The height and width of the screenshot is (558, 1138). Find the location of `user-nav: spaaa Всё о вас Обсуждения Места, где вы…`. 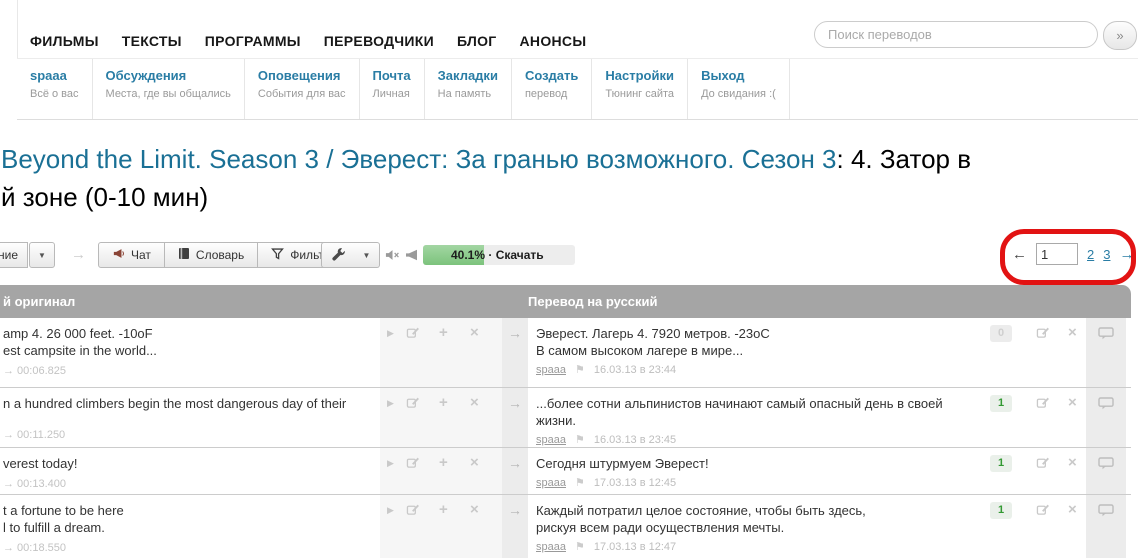

user-nav: spaaa Всё о вас Обсуждения Места, где вы… is located at coordinates (577, 89).